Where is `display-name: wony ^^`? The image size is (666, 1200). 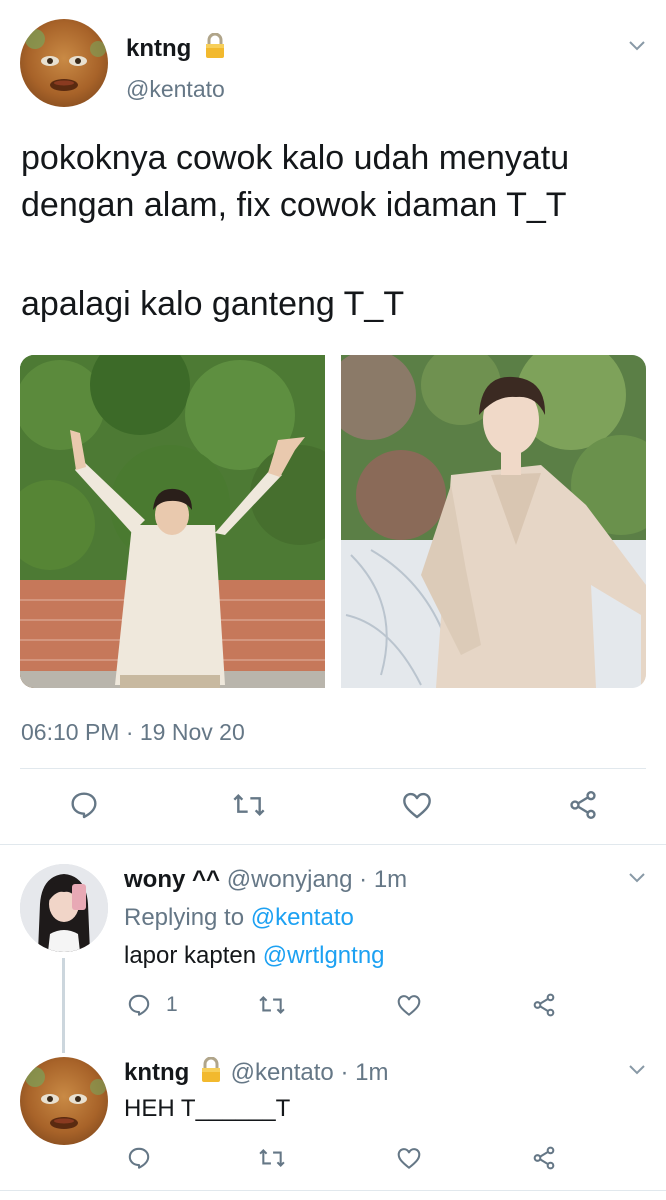 display-name: wony ^^ is located at coordinates (172, 879).